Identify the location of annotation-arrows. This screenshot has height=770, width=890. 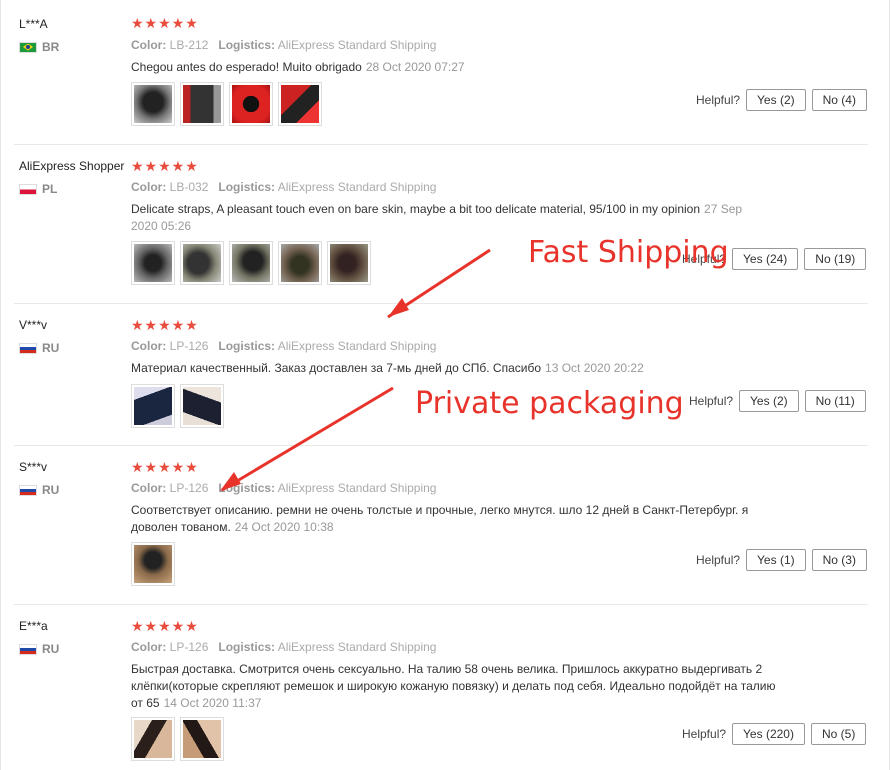
(355, 370).